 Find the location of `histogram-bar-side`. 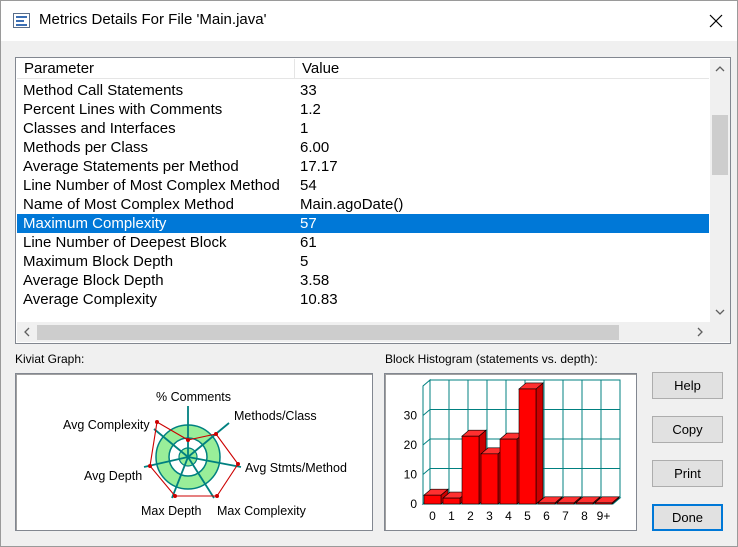

histogram-bar-side is located at coordinates (539, 443).